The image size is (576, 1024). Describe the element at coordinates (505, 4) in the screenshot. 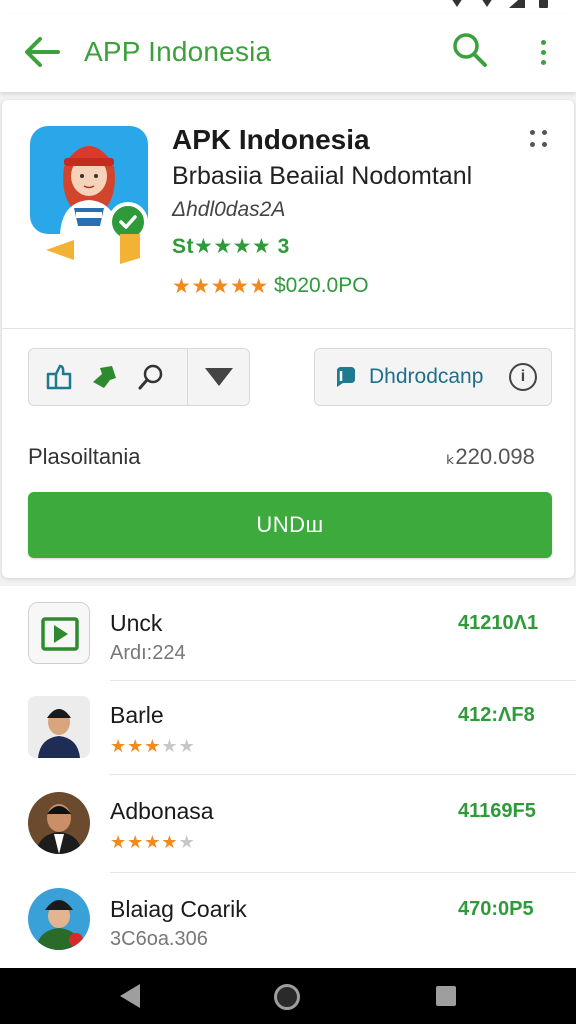

I see `status-icons` at that location.